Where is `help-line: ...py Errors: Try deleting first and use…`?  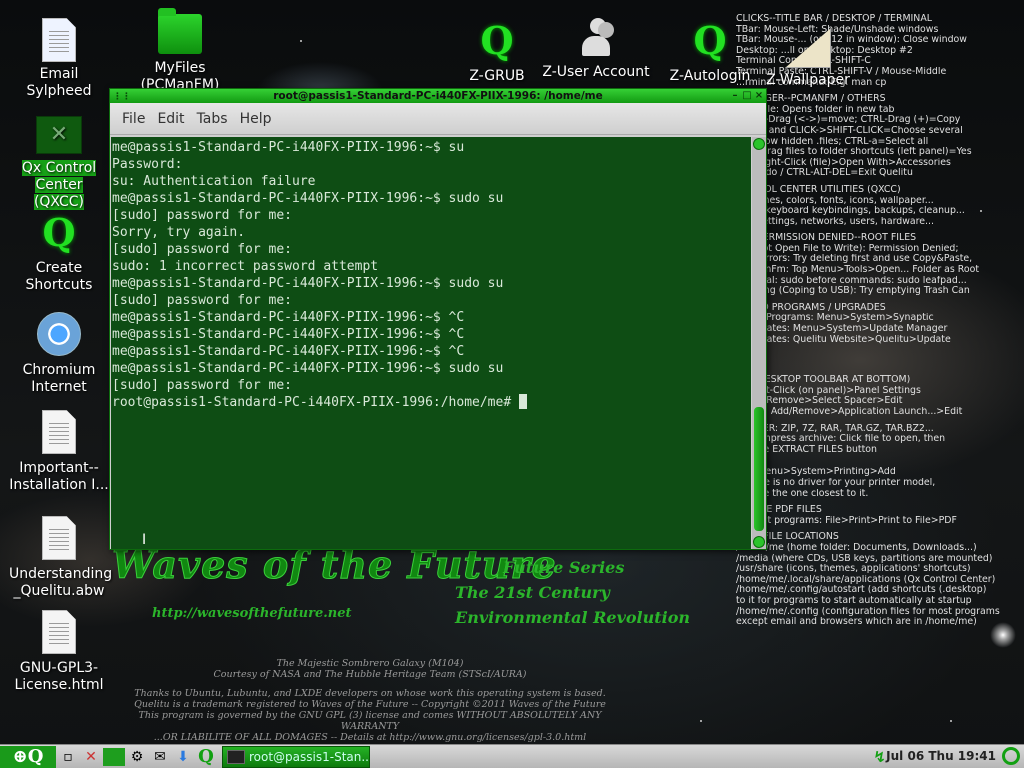 help-line: ...py Errors: Try deleting first and use… is located at coordinates (854, 259).